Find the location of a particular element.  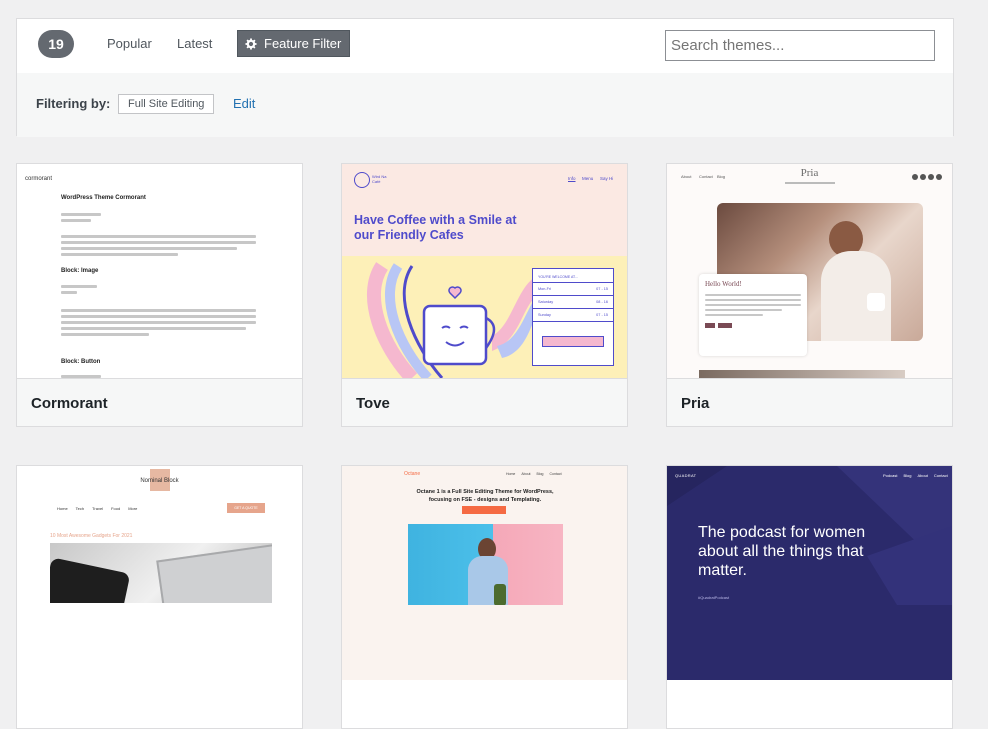

preview-heading-button: Block: Button is located at coordinates (81, 362).